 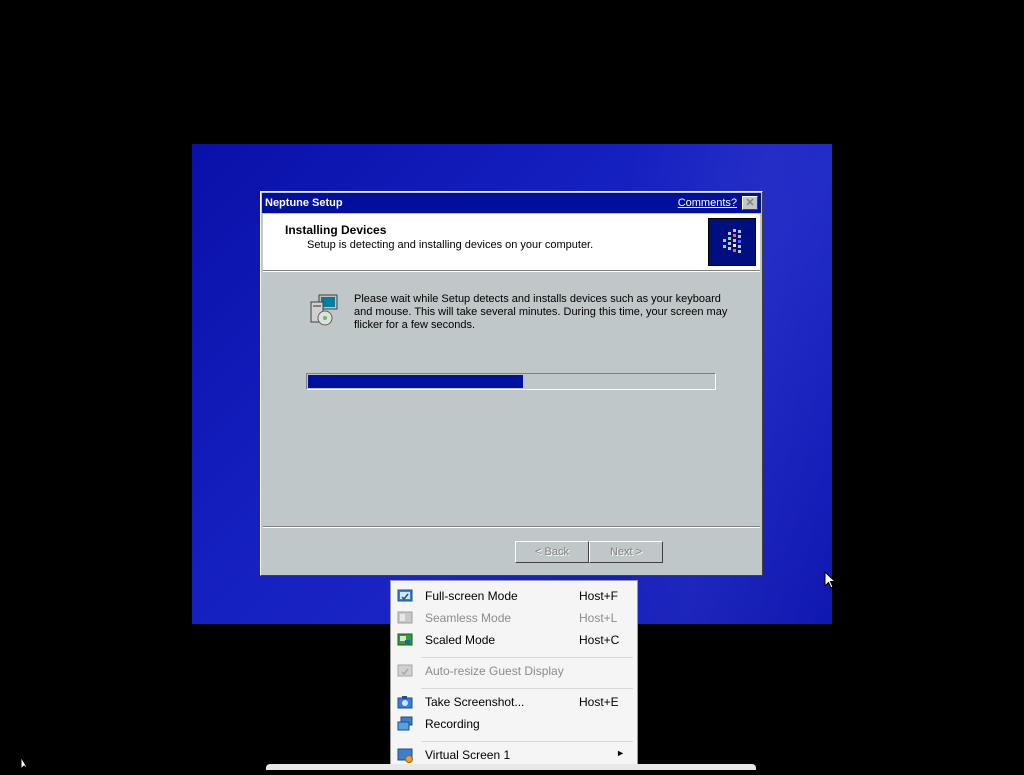 I want to click on back-button: < Back, so click(x=552, y=552).